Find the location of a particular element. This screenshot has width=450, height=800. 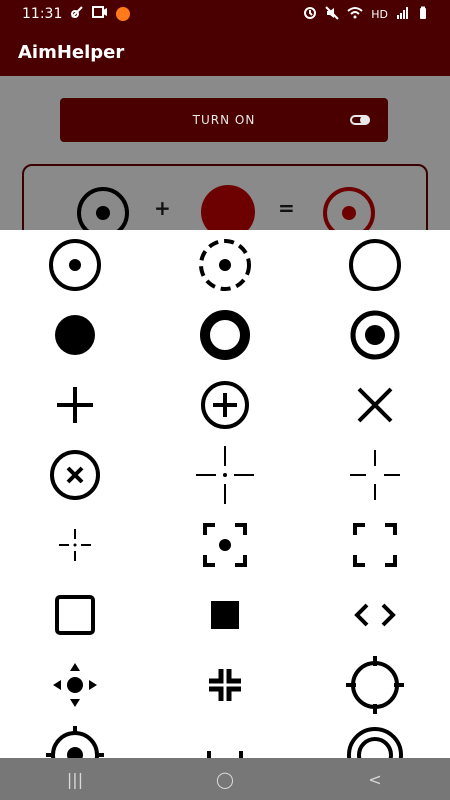

crosshair-option-circle-plus is located at coordinates (225, 405).